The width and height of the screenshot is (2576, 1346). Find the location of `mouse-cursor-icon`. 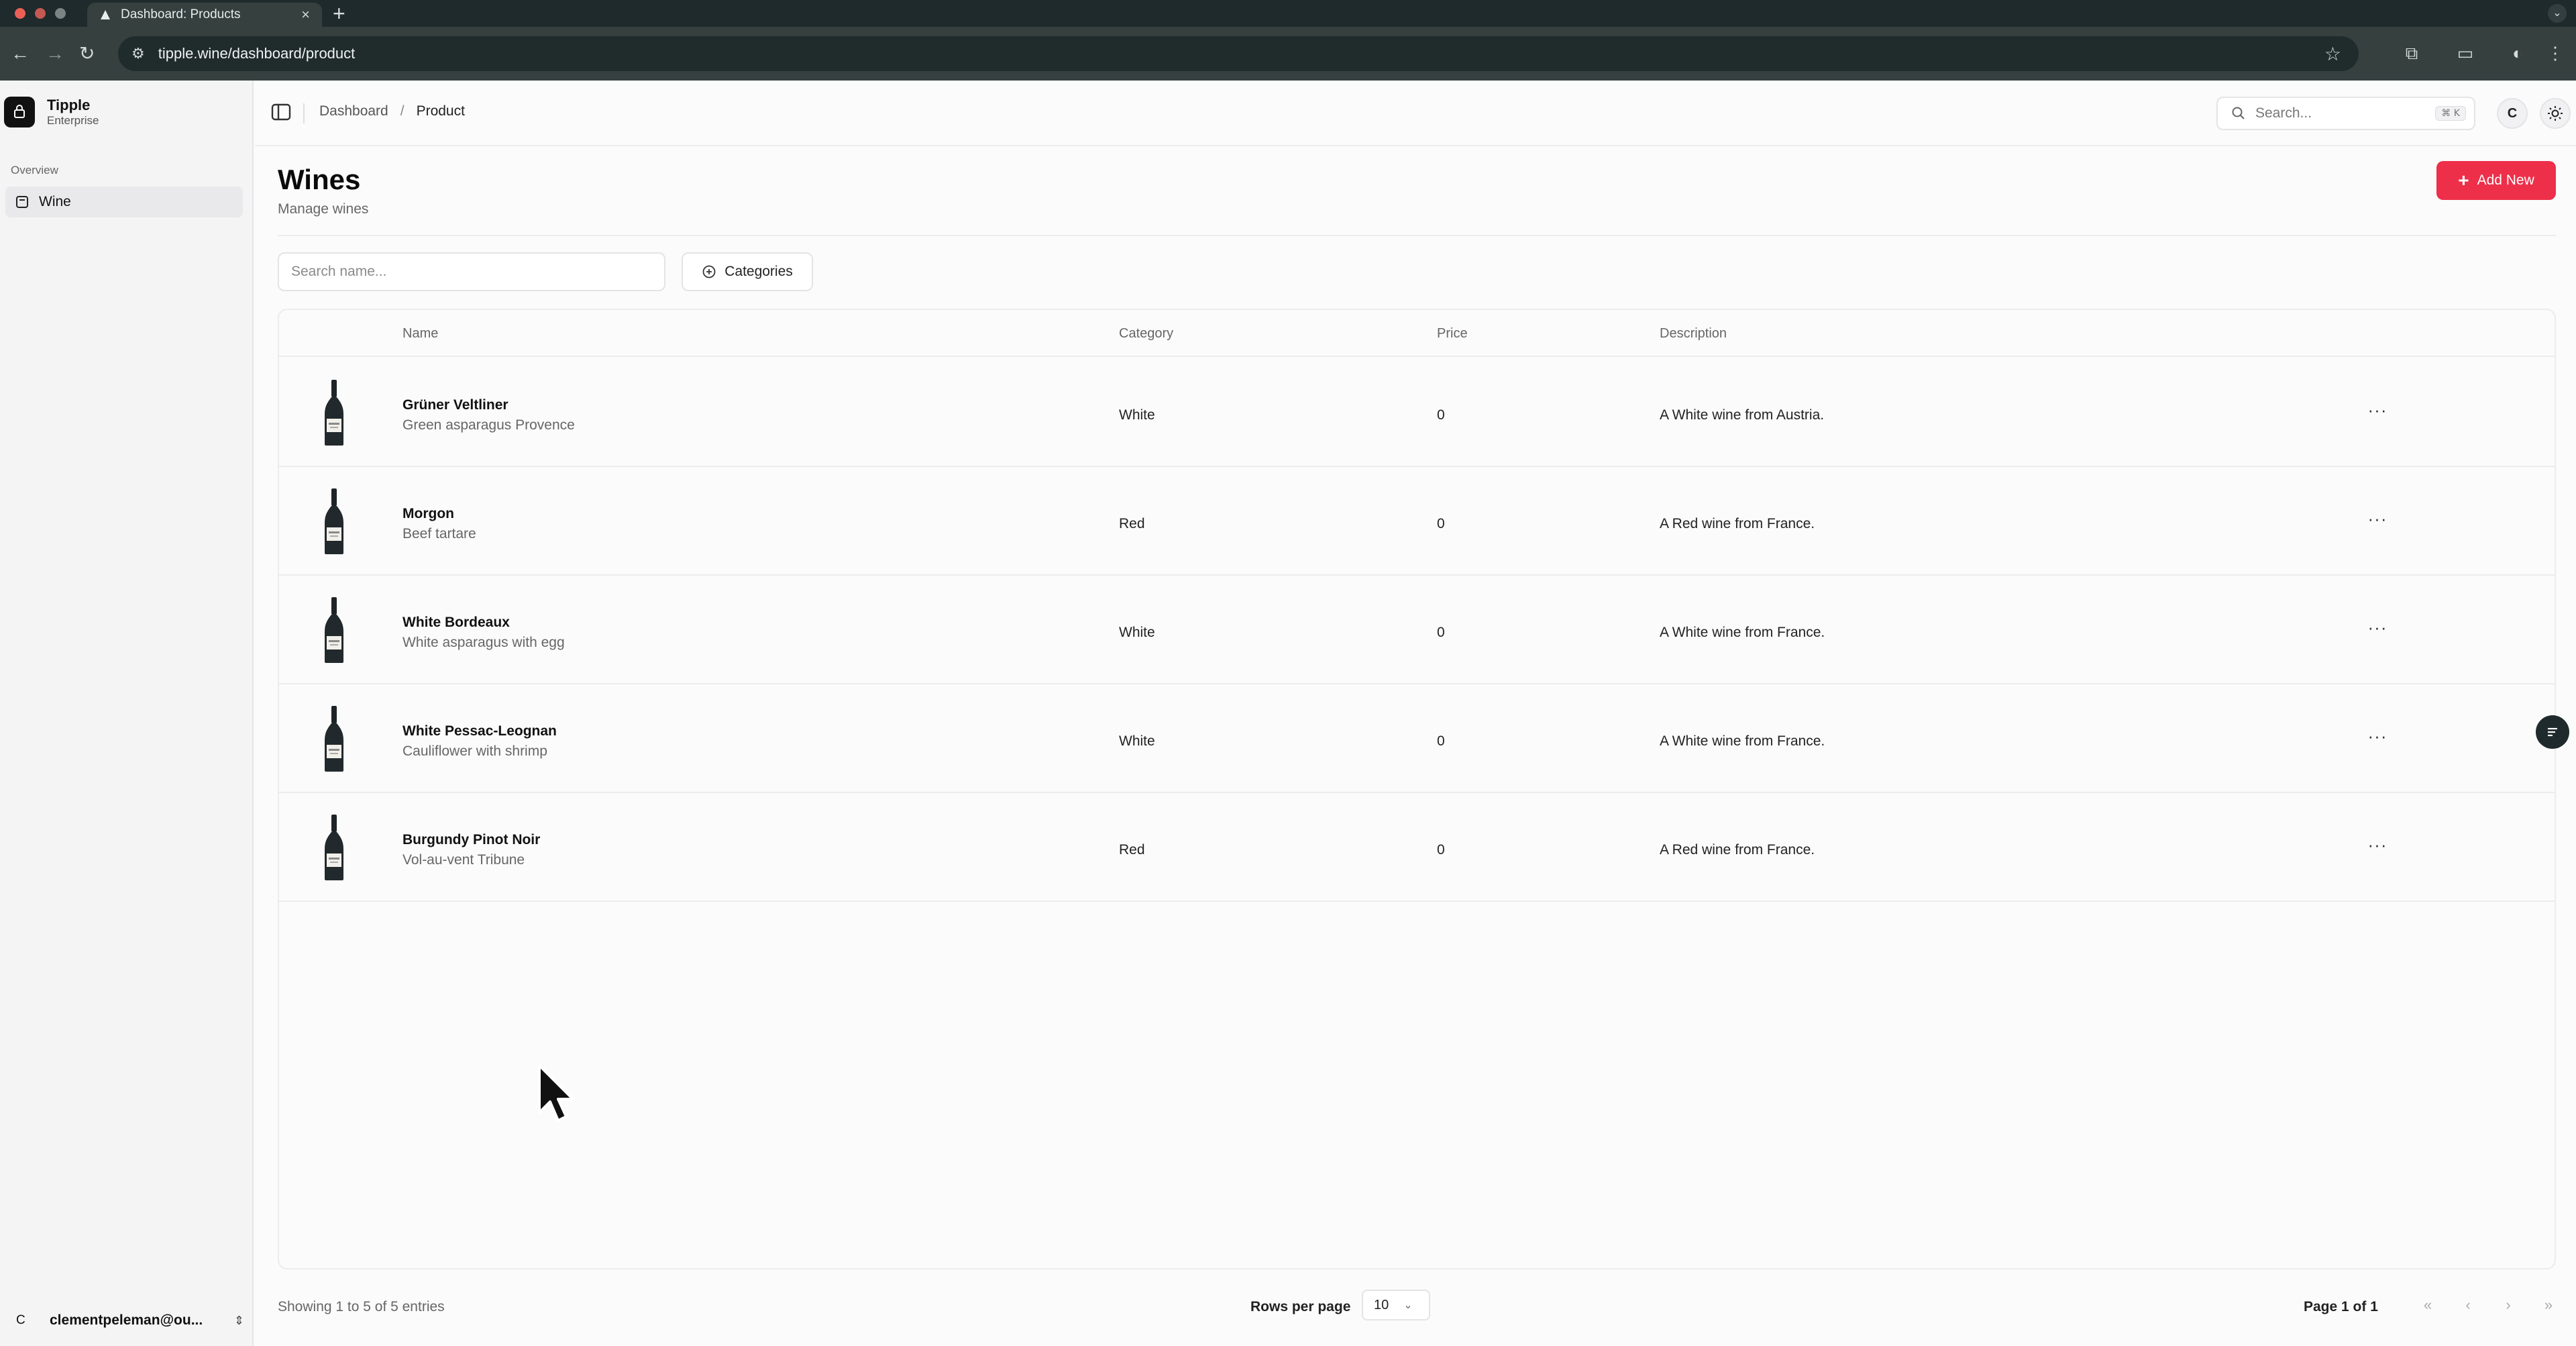

mouse-cursor-icon is located at coordinates (556, 1093).